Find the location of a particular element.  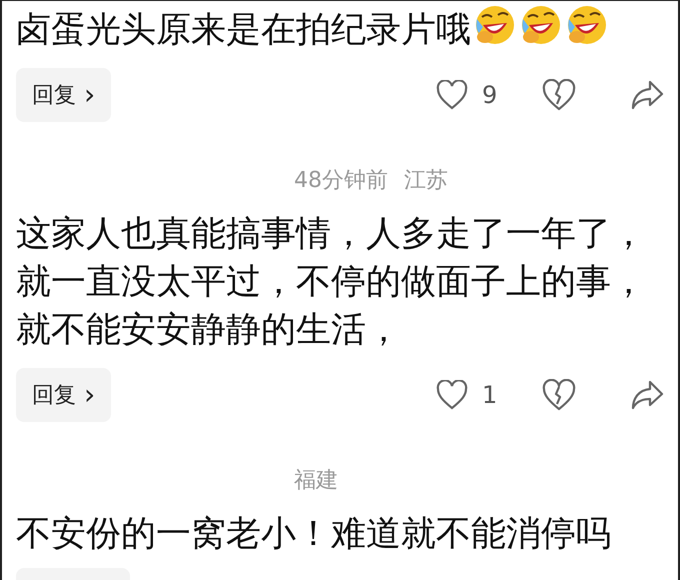

like-count: 1 is located at coordinates (490, 395).